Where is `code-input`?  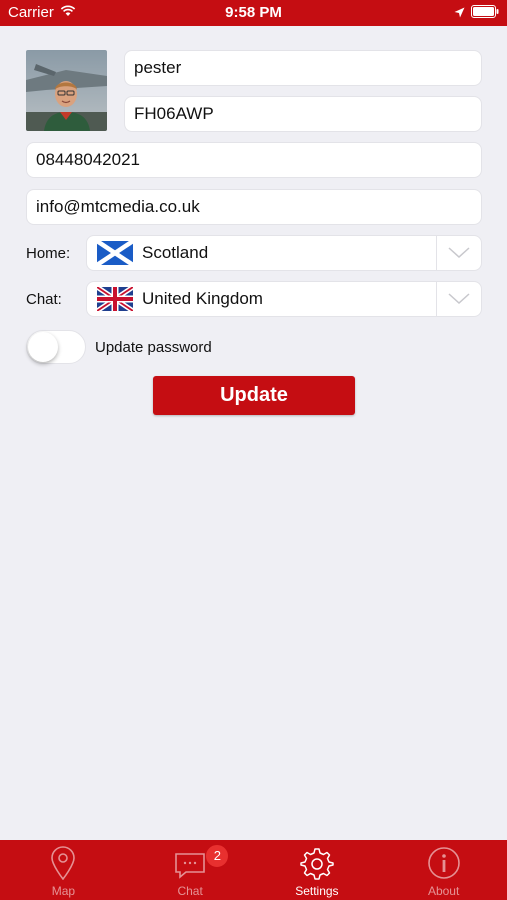 code-input is located at coordinates (307, 114).